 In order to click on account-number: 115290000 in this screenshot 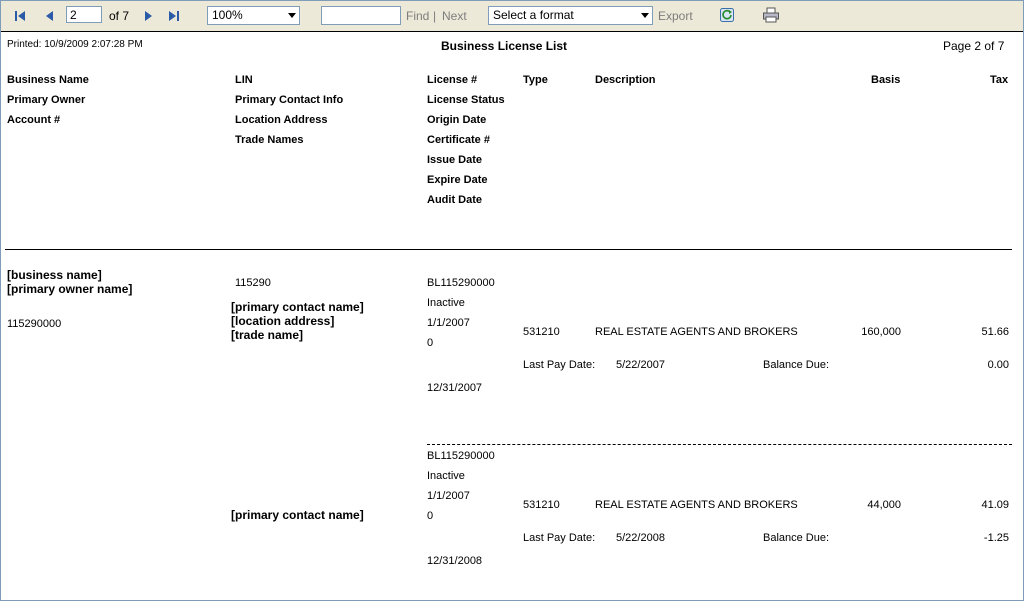, I will do `click(34, 324)`.